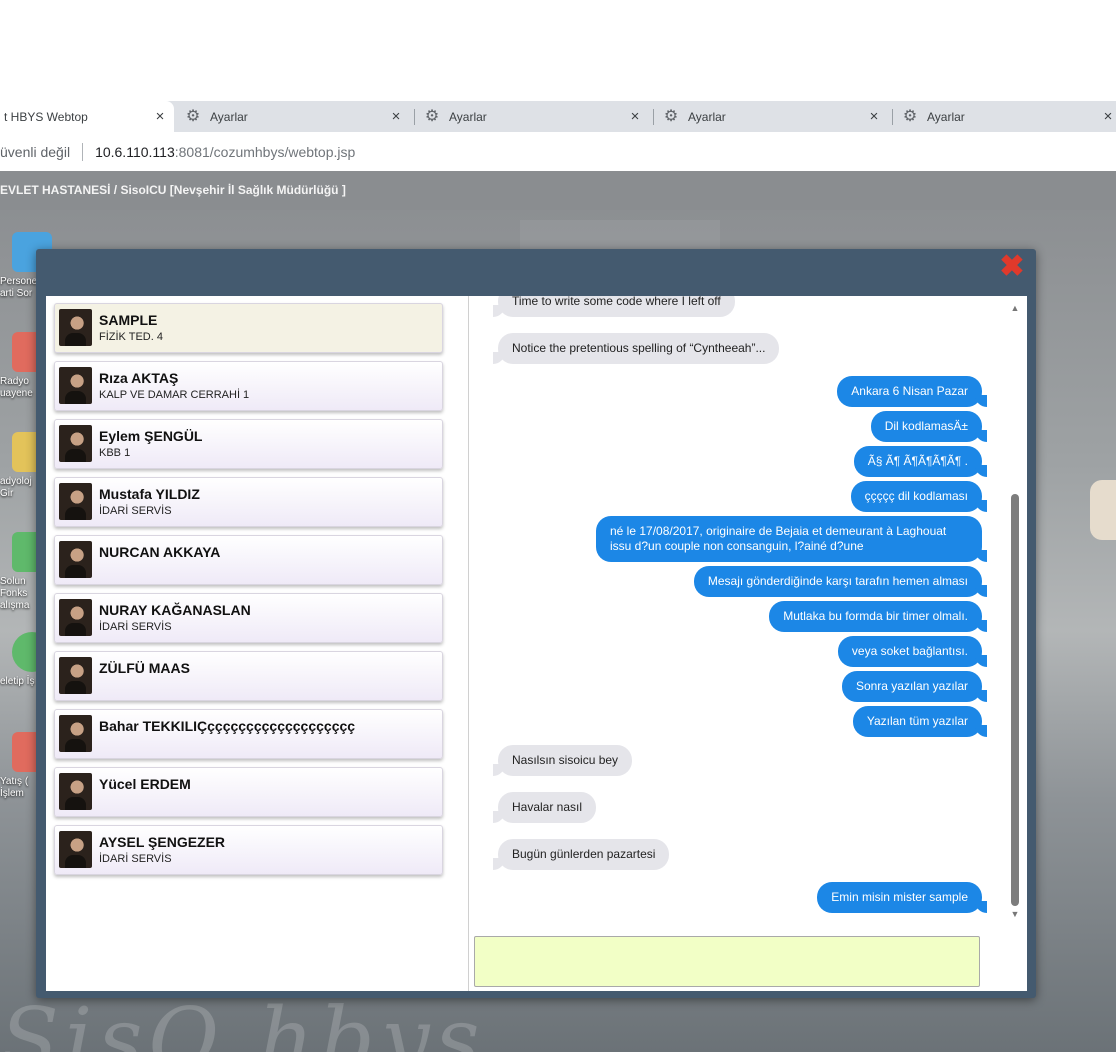 This screenshot has width=1116, height=1052. Describe the element at coordinates (248, 560) in the screenshot. I see `contact-item: NURCAN AKKAYA` at that location.